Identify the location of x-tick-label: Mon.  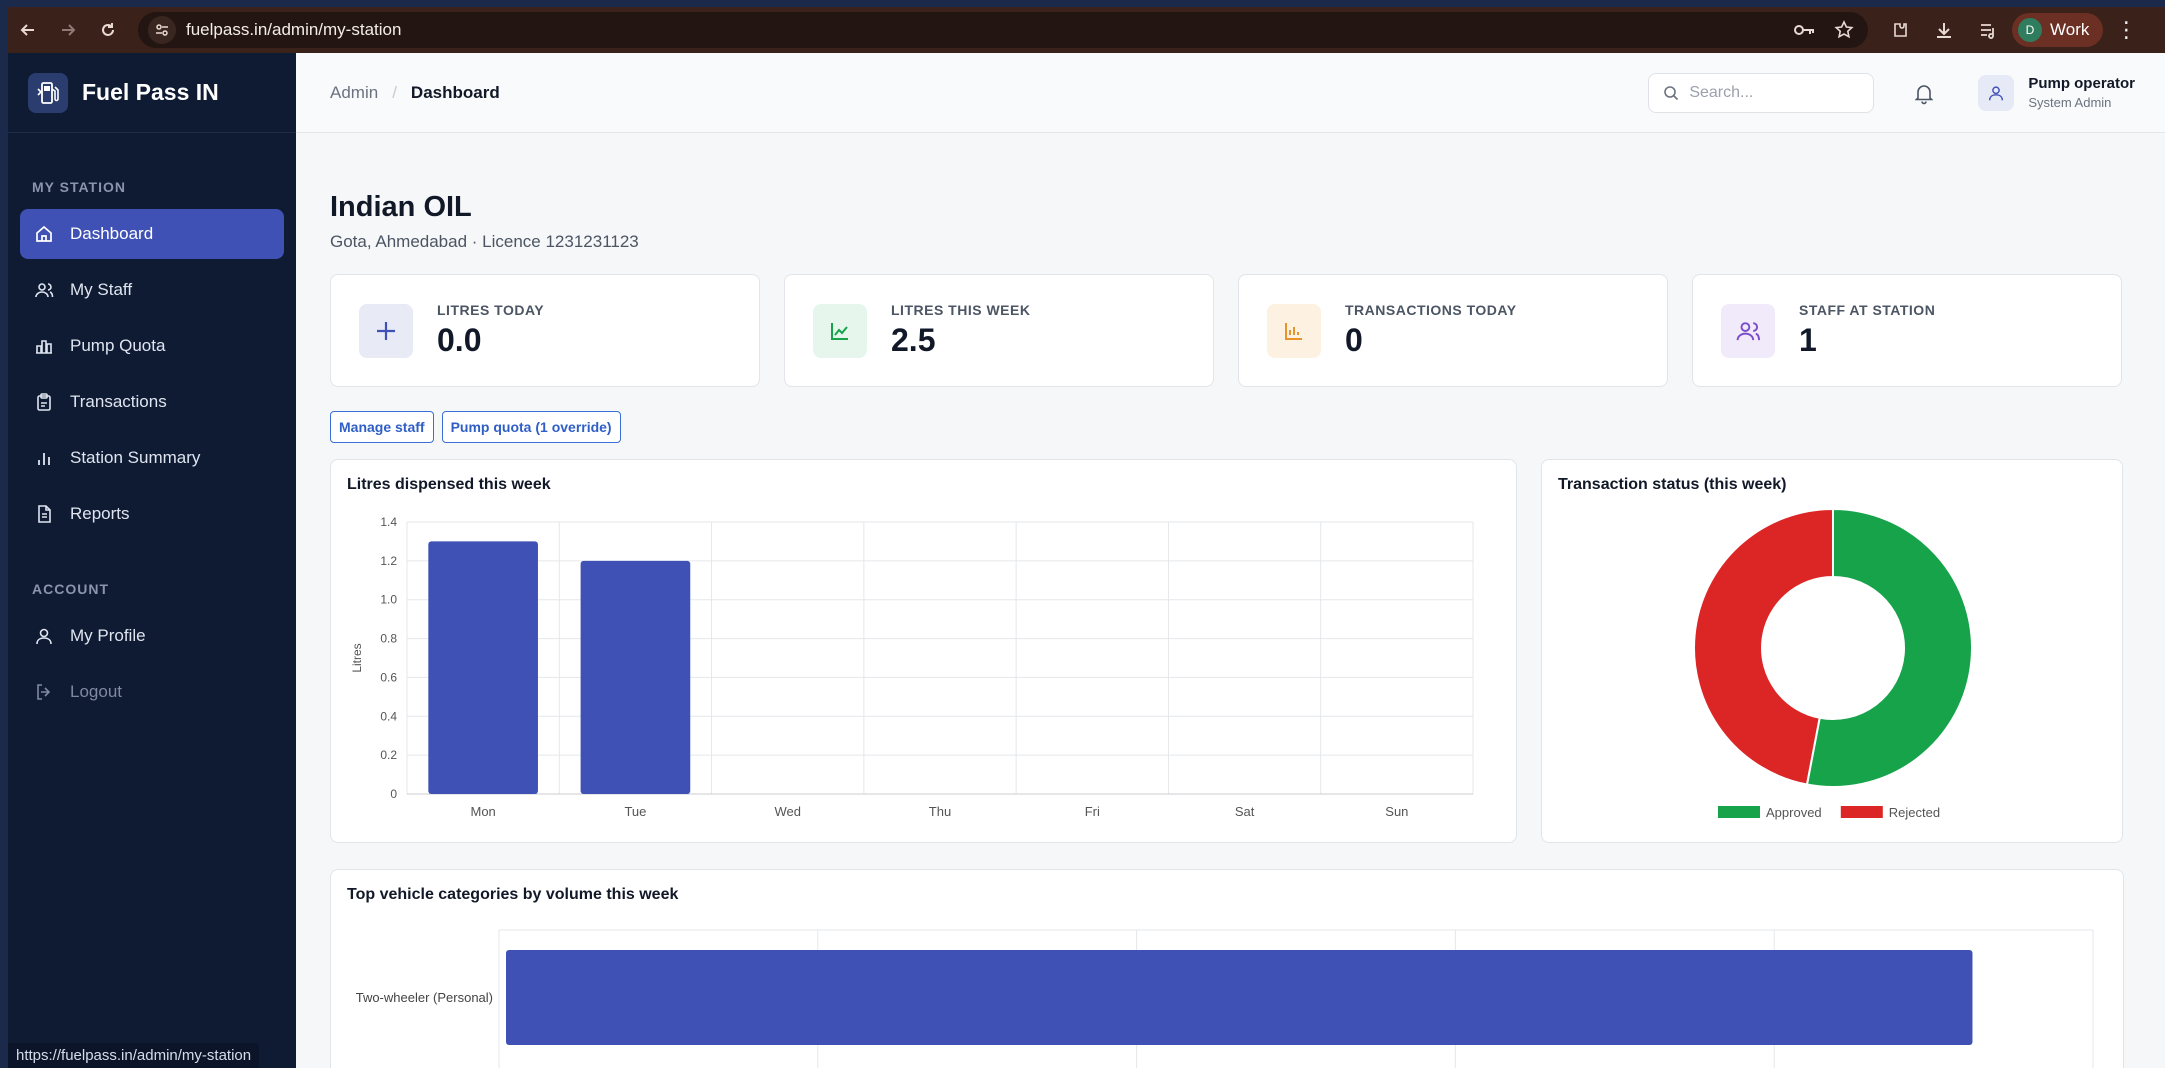
(482, 811).